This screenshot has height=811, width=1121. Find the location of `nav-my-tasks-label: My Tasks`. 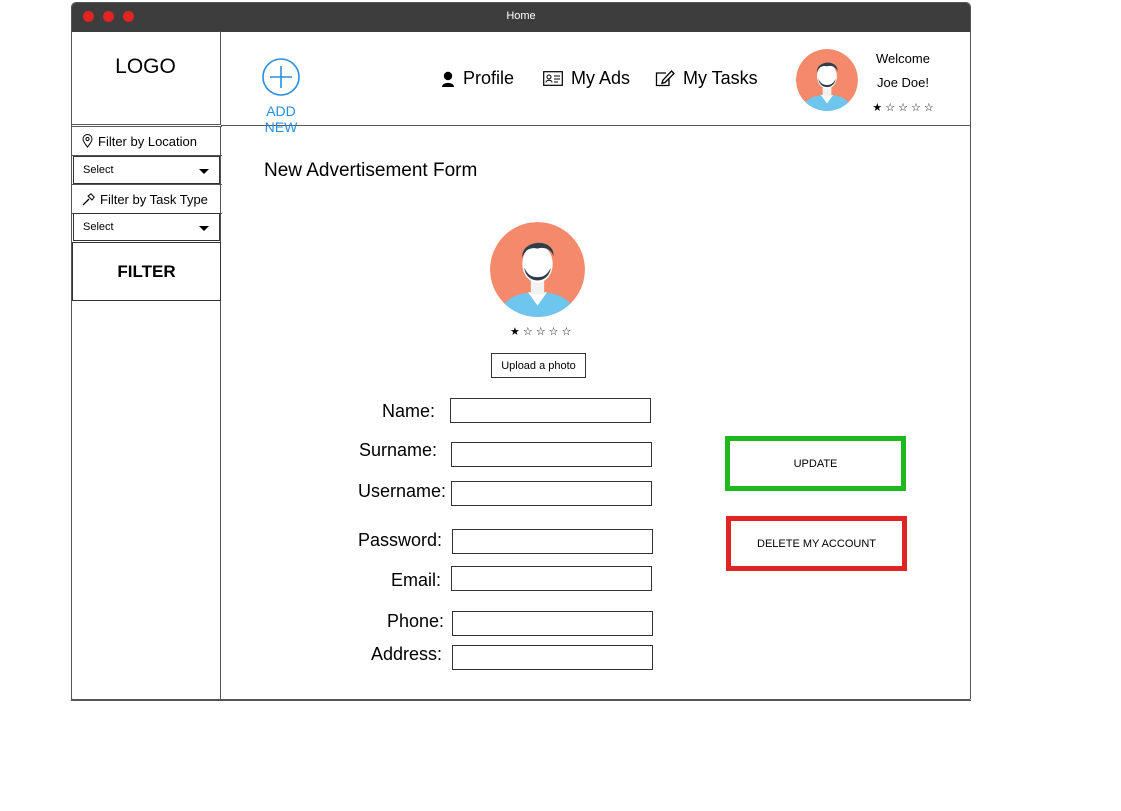

nav-my-tasks-label: My Tasks is located at coordinates (720, 78).